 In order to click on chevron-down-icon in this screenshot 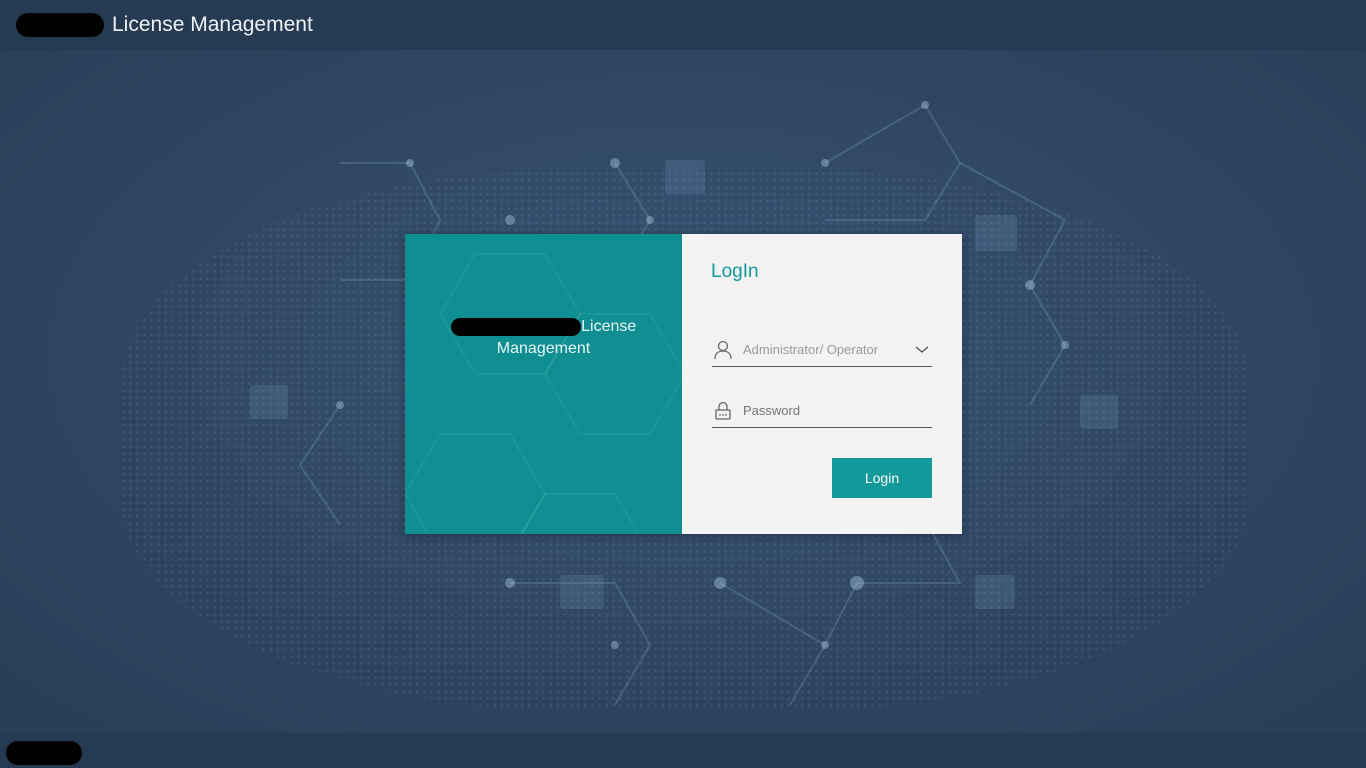, I will do `click(922, 349)`.